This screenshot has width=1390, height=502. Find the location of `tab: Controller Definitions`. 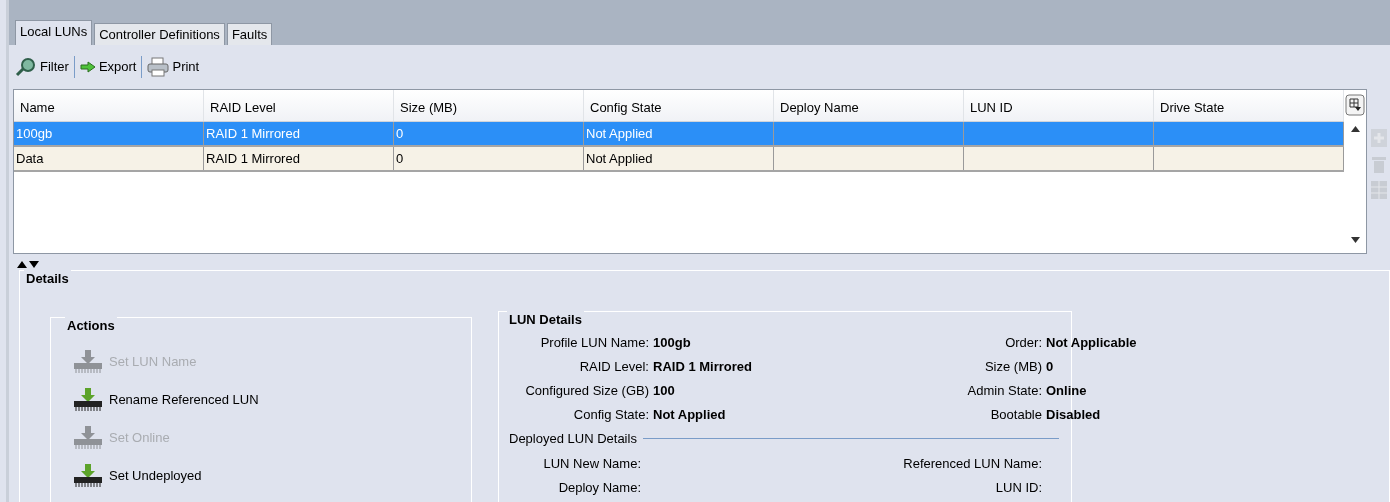

tab: Controller Definitions is located at coordinates (159, 34).